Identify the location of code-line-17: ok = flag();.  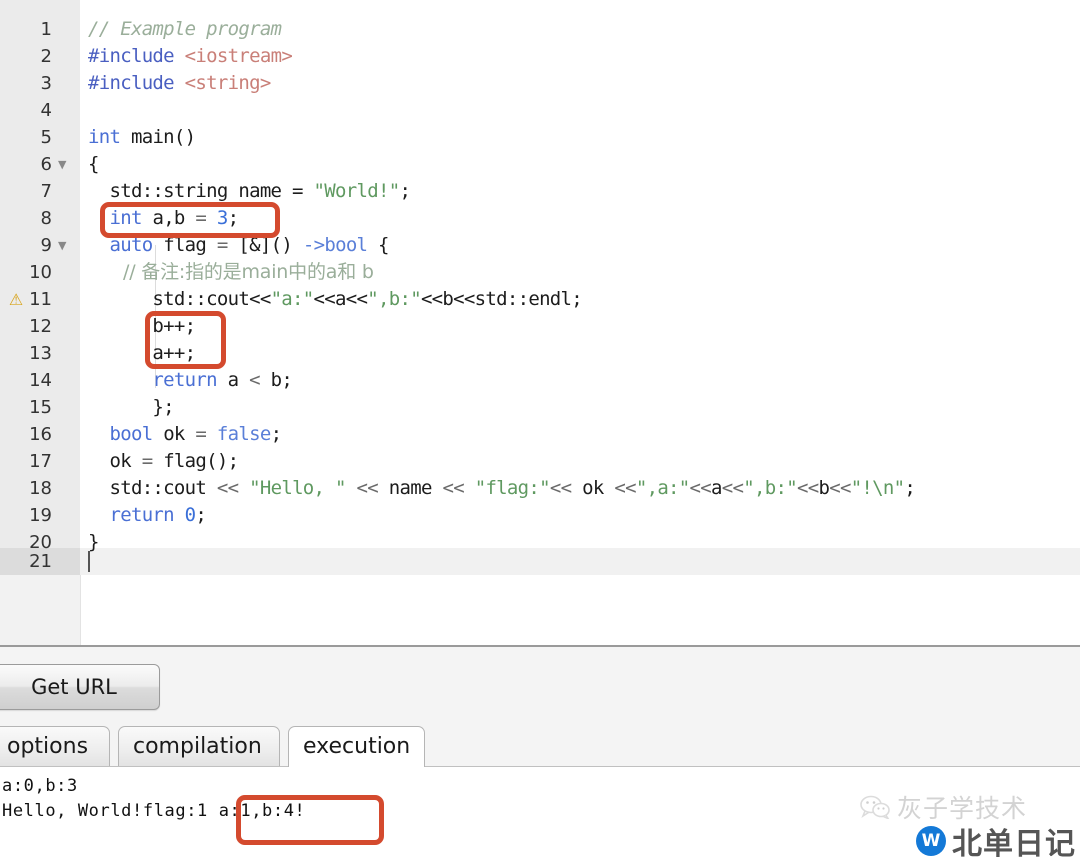
(163, 461).